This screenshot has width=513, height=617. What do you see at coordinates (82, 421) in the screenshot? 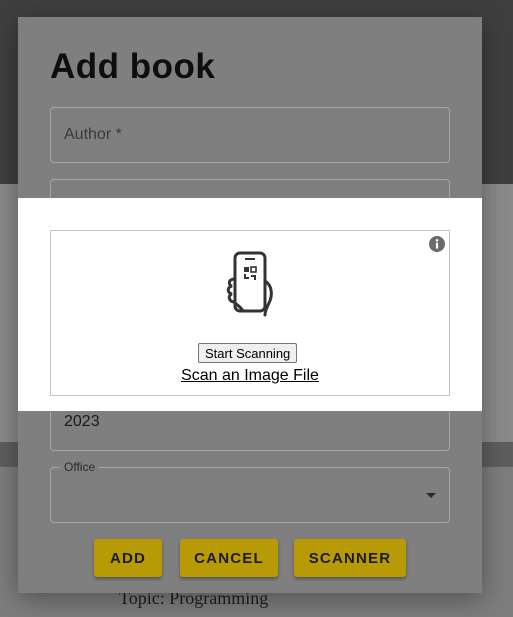
I see `year-value: 2023` at bounding box center [82, 421].